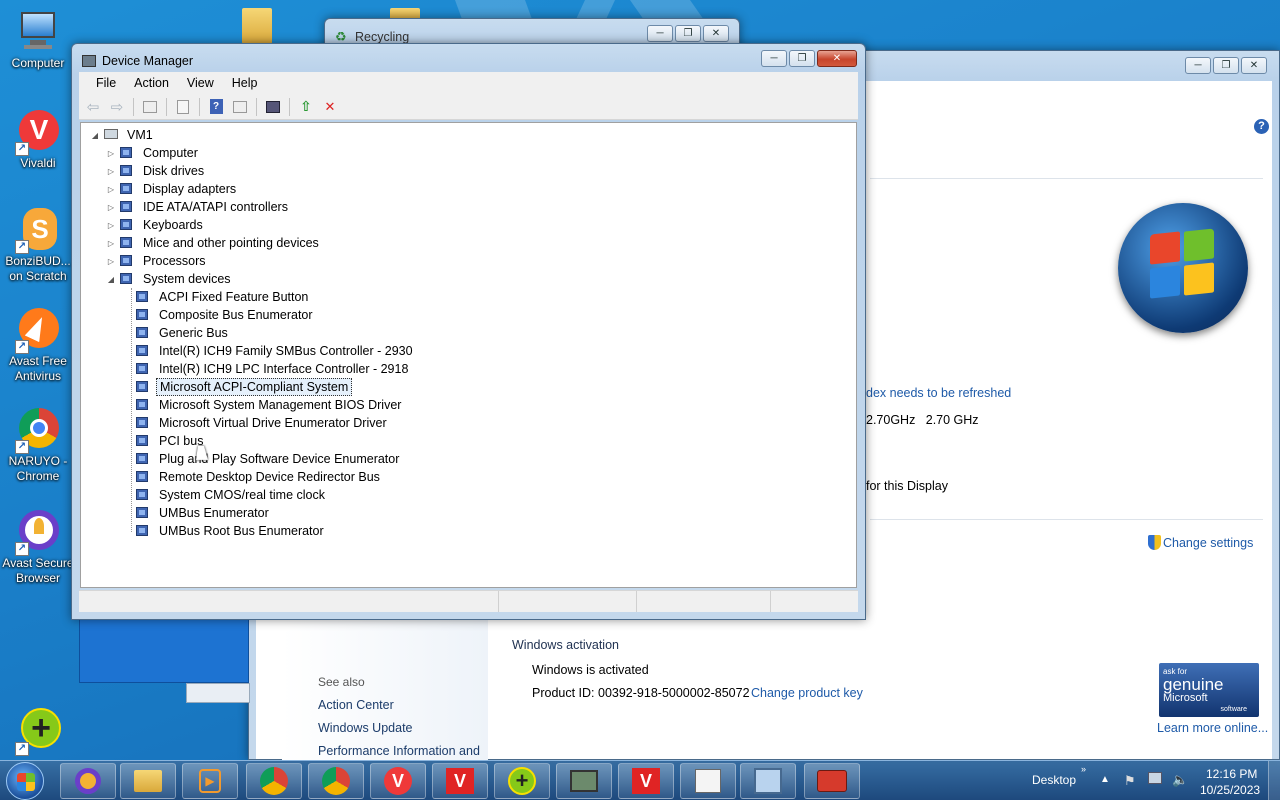  What do you see at coordinates (768, 781) in the screenshot?
I see `taskbar-control-panel` at bounding box center [768, 781].